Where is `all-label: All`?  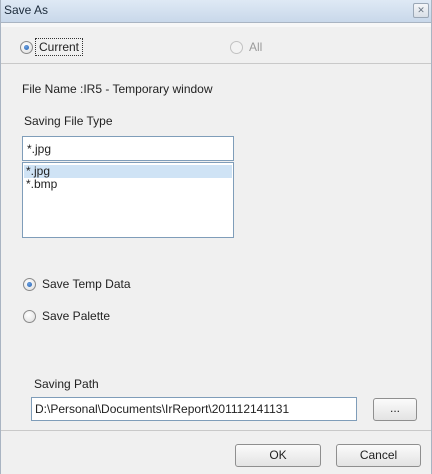
all-label: All is located at coordinates (256, 47).